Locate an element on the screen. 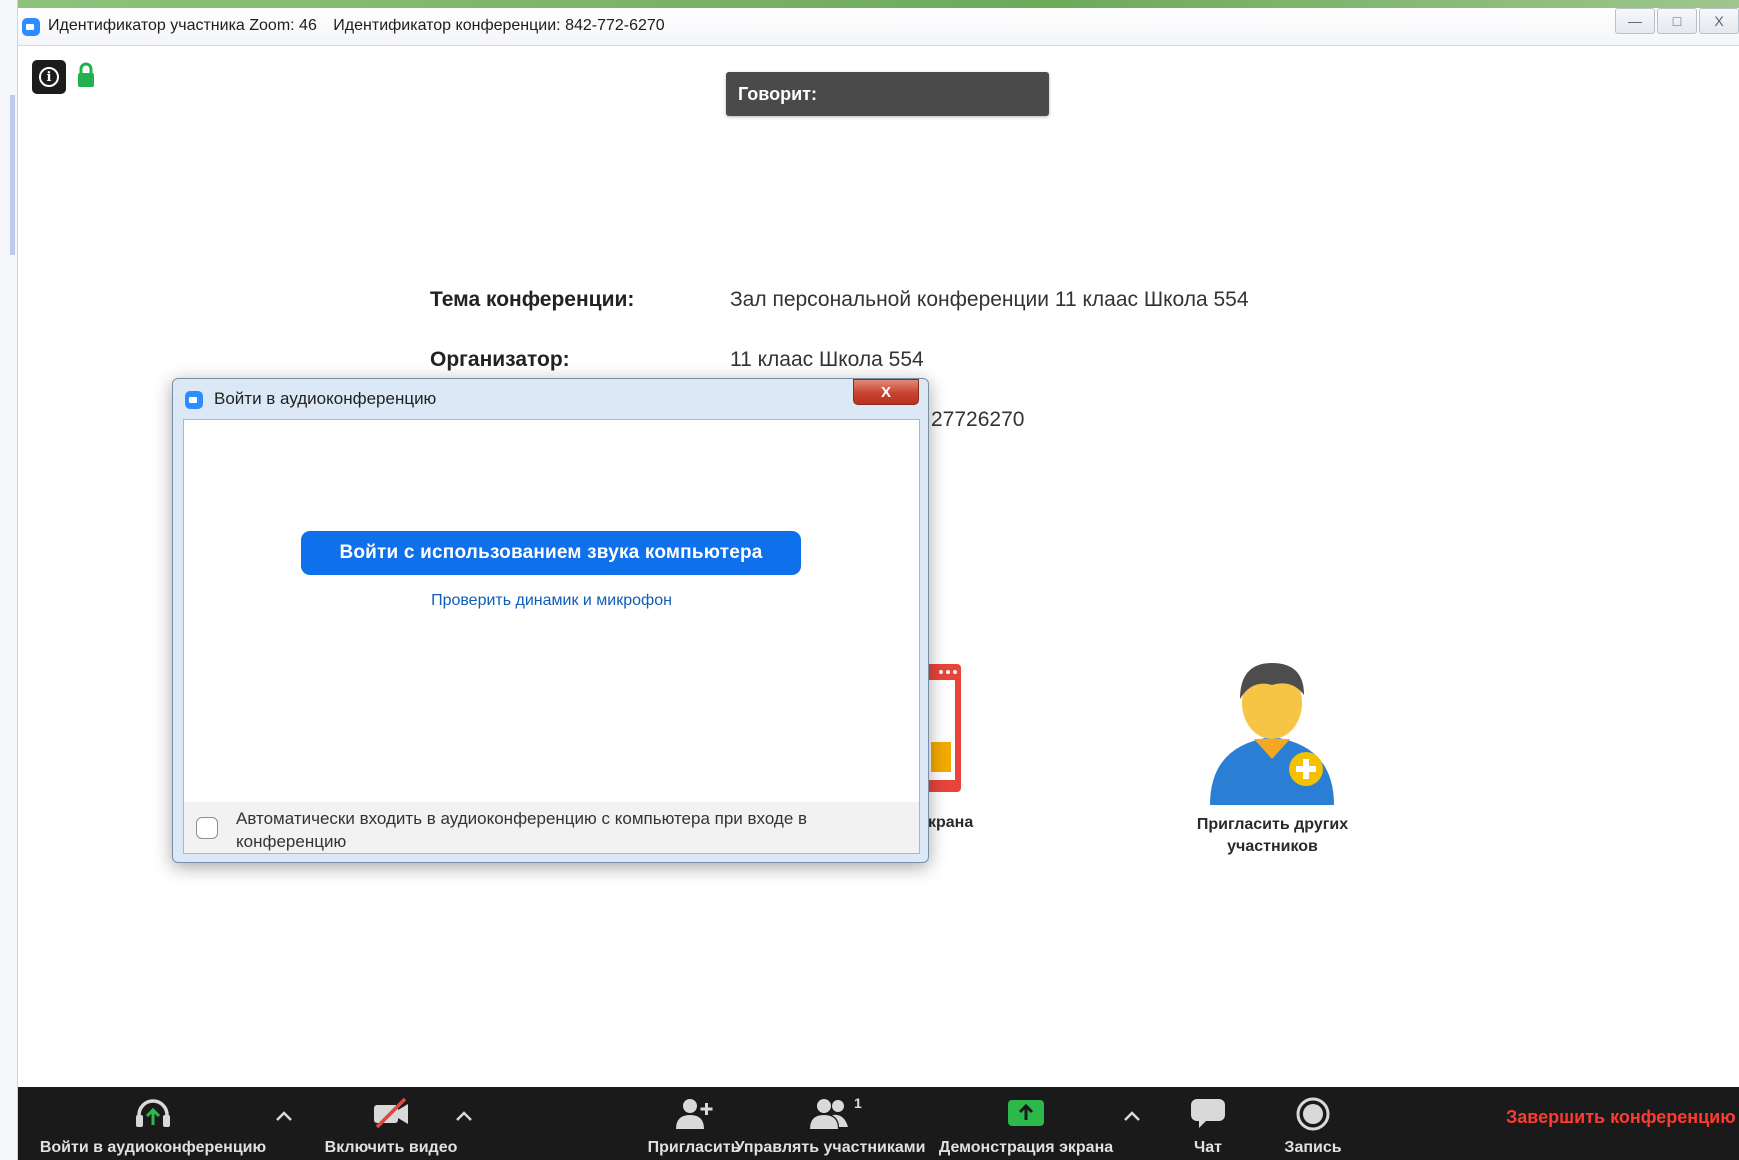 Image resolution: width=1739 pixels, height=1160 pixels. manage-participants-button: 1 Управлять участниками is located at coordinates (830, 1123).